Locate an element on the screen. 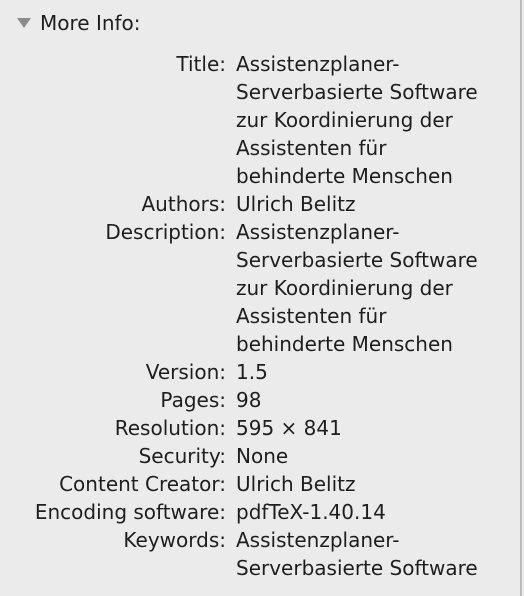  security-value: None is located at coordinates (262, 456).